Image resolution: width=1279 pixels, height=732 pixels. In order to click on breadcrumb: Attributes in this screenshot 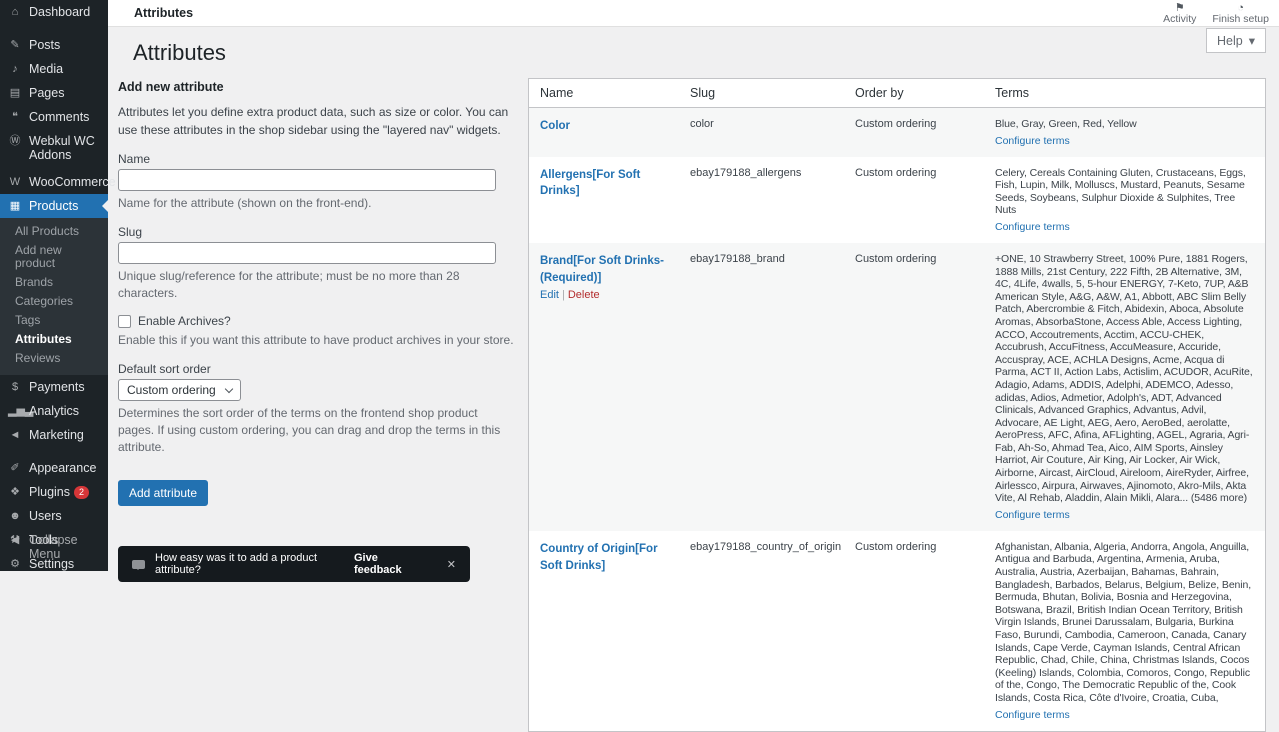, I will do `click(164, 13)`.